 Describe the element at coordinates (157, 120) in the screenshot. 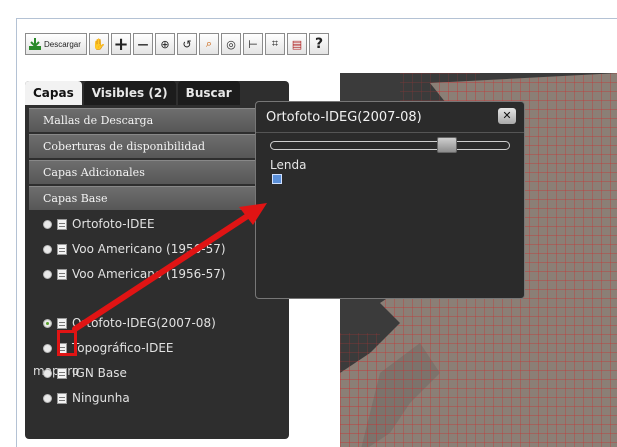

I see `section-mallas-descarga: Mallas de Descarga` at that location.